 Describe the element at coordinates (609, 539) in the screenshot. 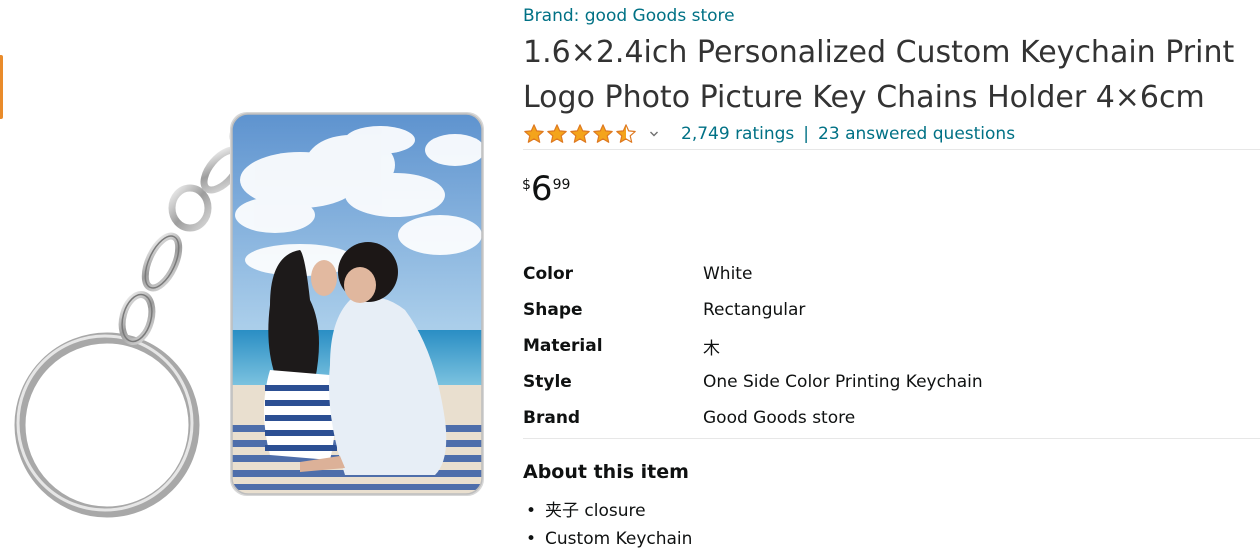

I see `about-bullet: Custom Keychain` at that location.